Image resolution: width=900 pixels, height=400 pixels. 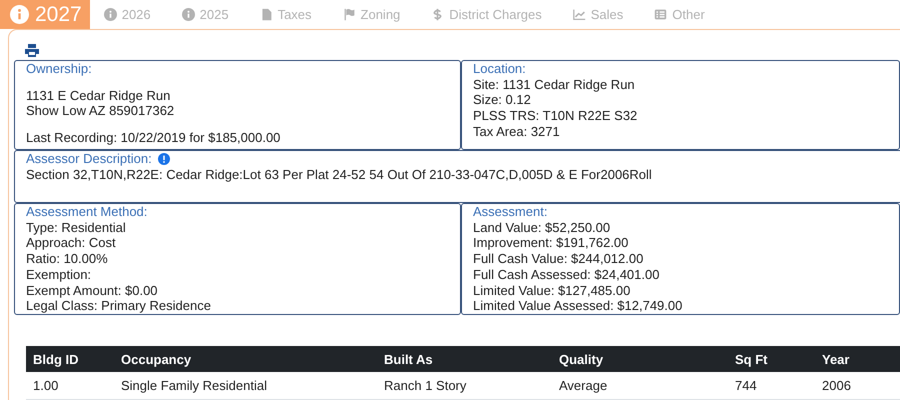 What do you see at coordinates (771, 386) in the screenshot?
I see `table-cell: 744` at bounding box center [771, 386].